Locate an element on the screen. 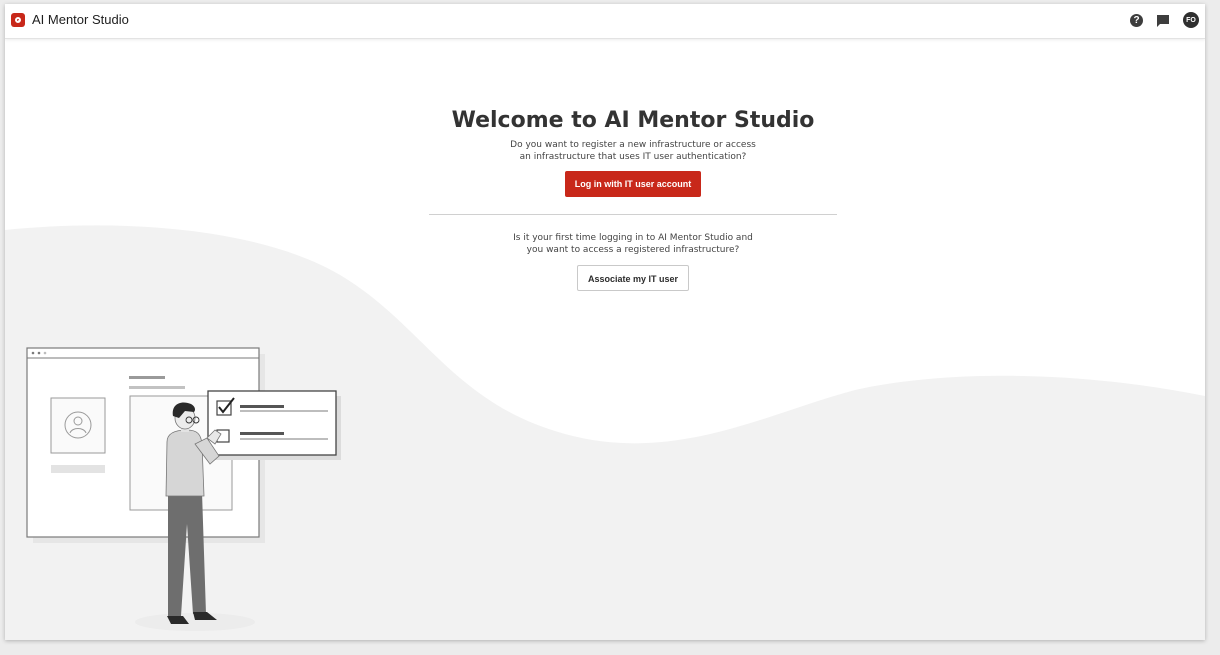 The height and width of the screenshot is (655, 1220). associate-it-user-button: Associate my IT user is located at coordinates (633, 278).